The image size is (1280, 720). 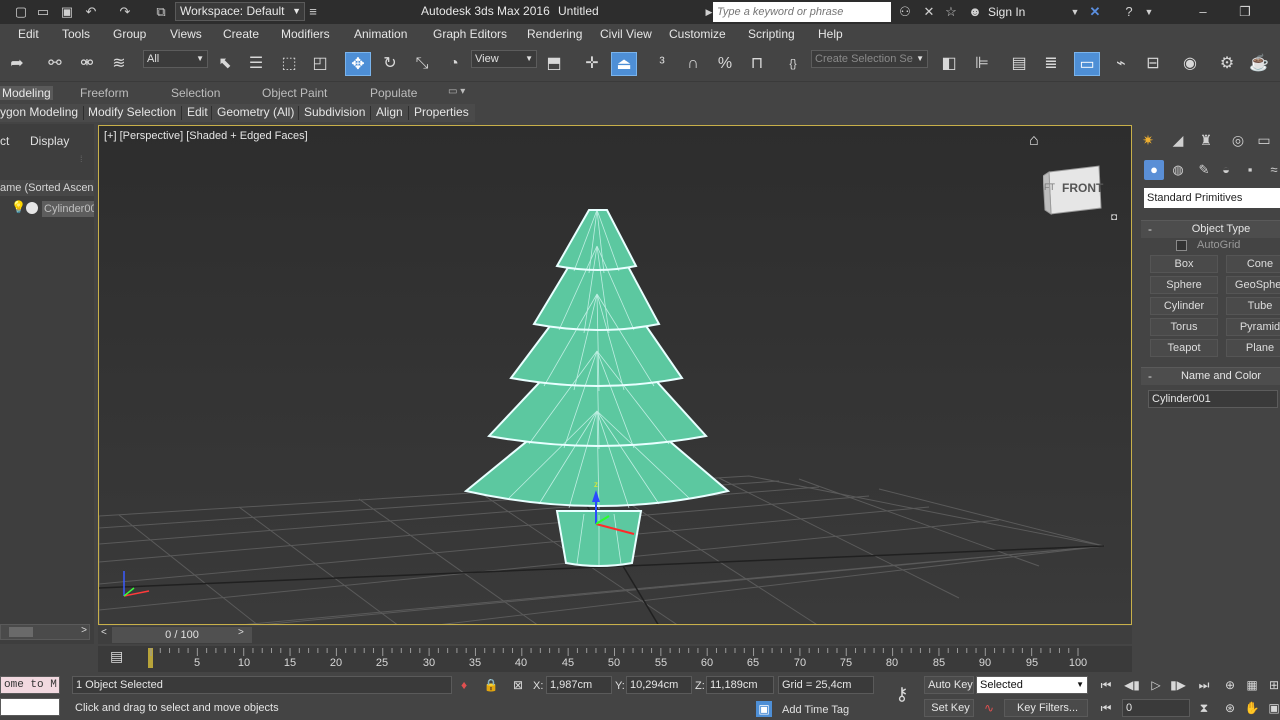 I want to click on menu-graph-editors: Graph Editors, so click(x=470, y=34).